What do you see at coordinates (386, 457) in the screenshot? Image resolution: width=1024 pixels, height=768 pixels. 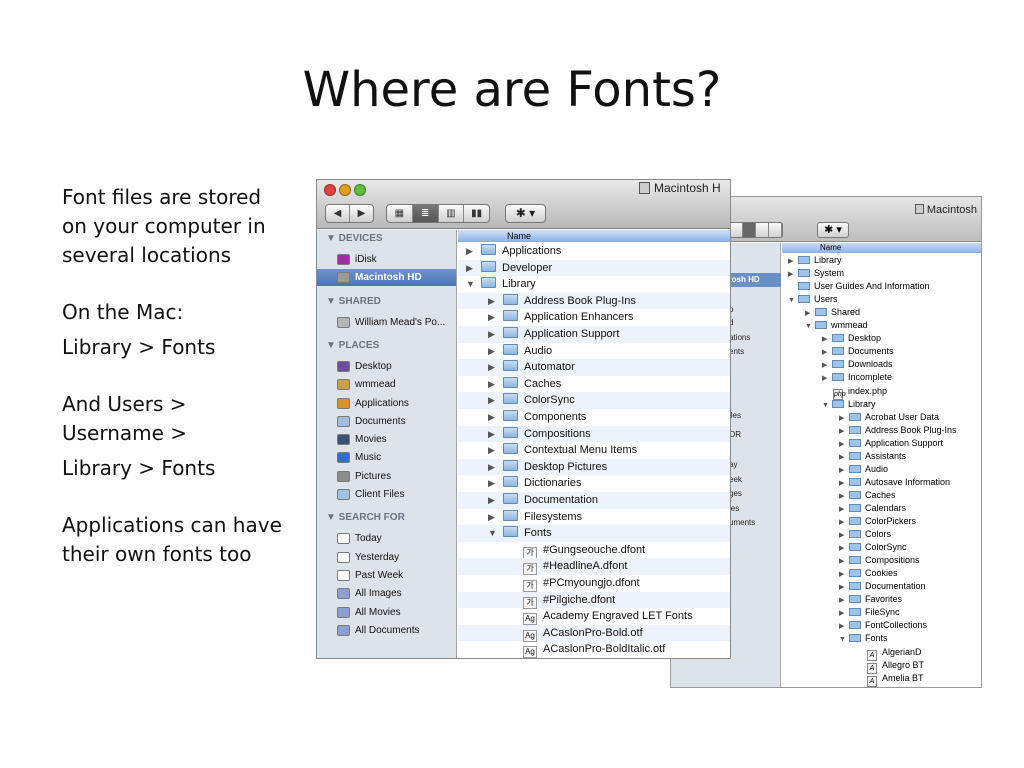 I see `sidebar-item: Music` at bounding box center [386, 457].